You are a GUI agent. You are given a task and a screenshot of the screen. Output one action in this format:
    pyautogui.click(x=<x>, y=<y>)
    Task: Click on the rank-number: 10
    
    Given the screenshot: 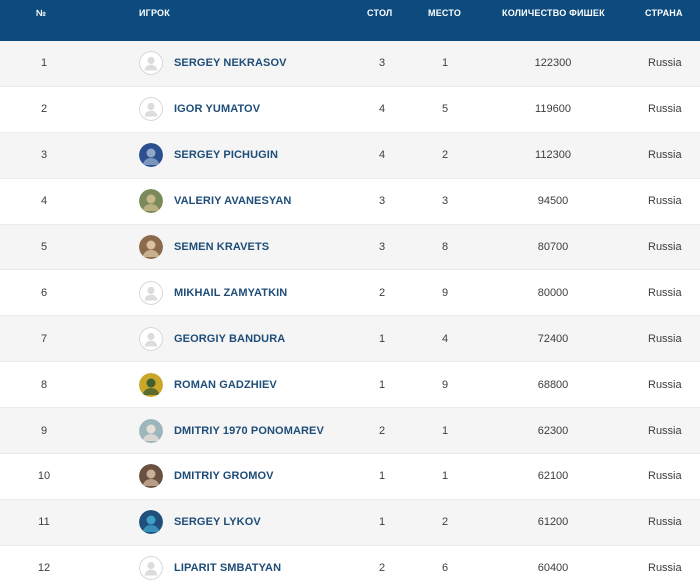 What is the action you would take?
    pyautogui.click(x=44, y=476)
    